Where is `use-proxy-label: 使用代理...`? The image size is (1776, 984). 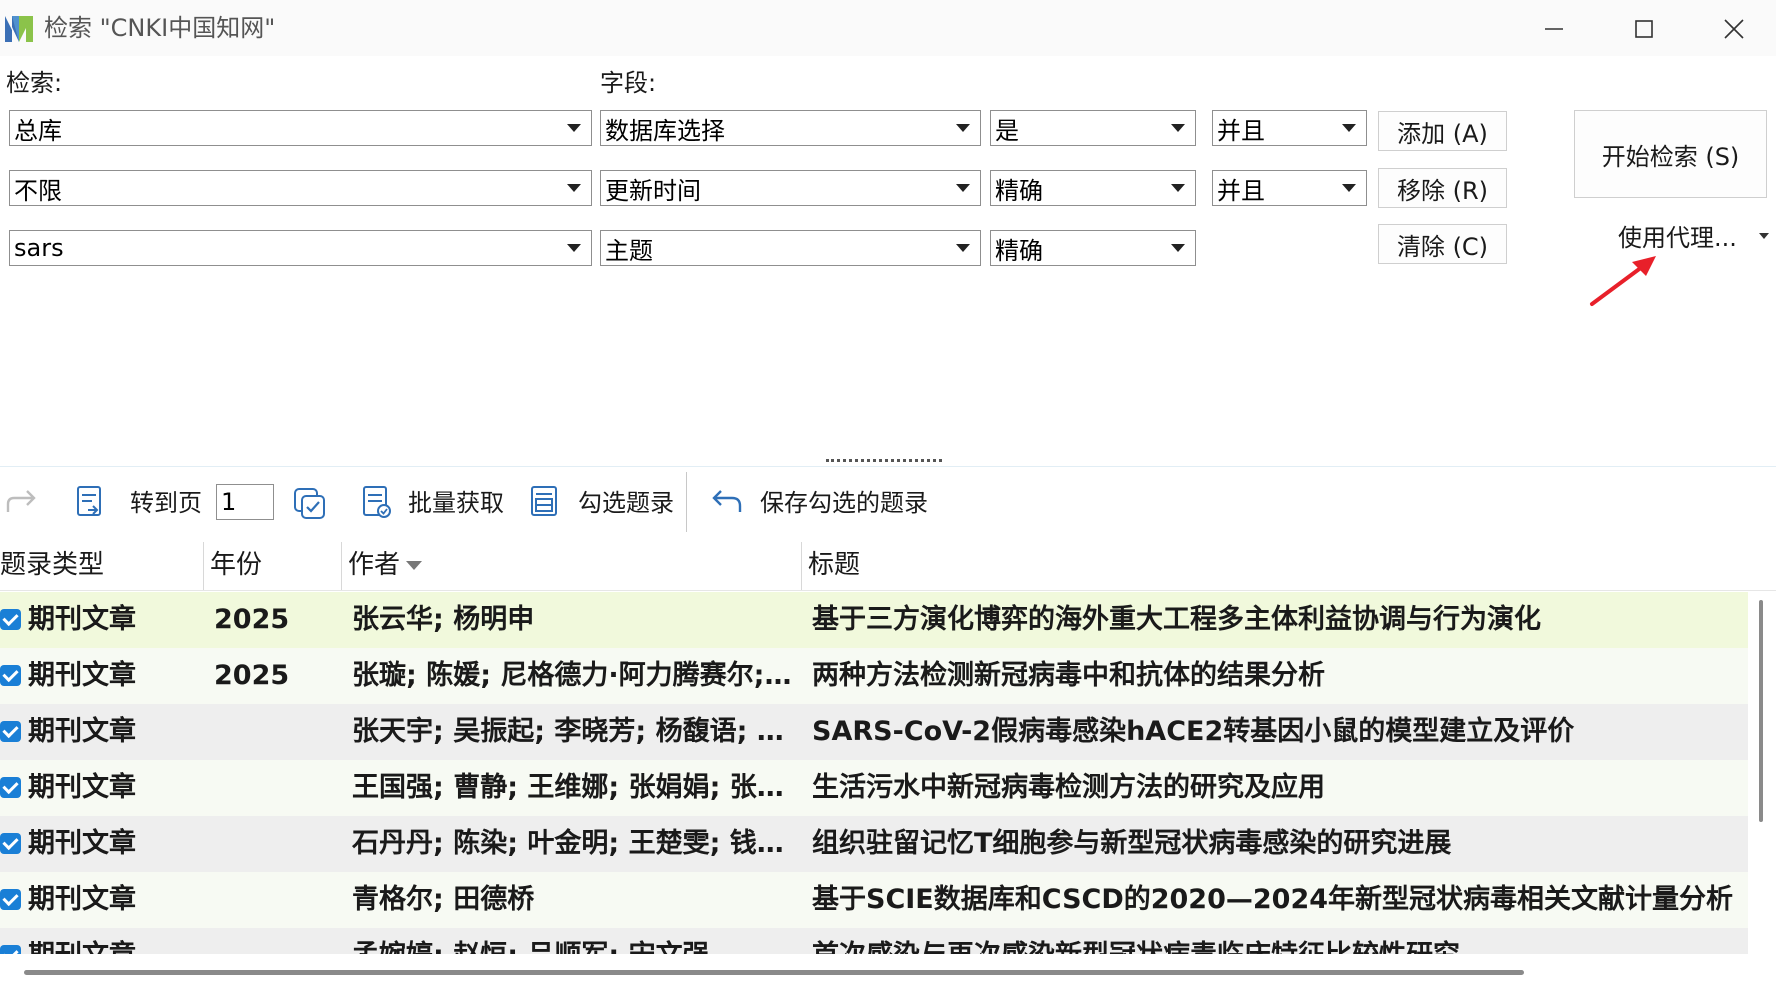 use-proxy-label: 使用代理... is located at coordinates (1677, 238).